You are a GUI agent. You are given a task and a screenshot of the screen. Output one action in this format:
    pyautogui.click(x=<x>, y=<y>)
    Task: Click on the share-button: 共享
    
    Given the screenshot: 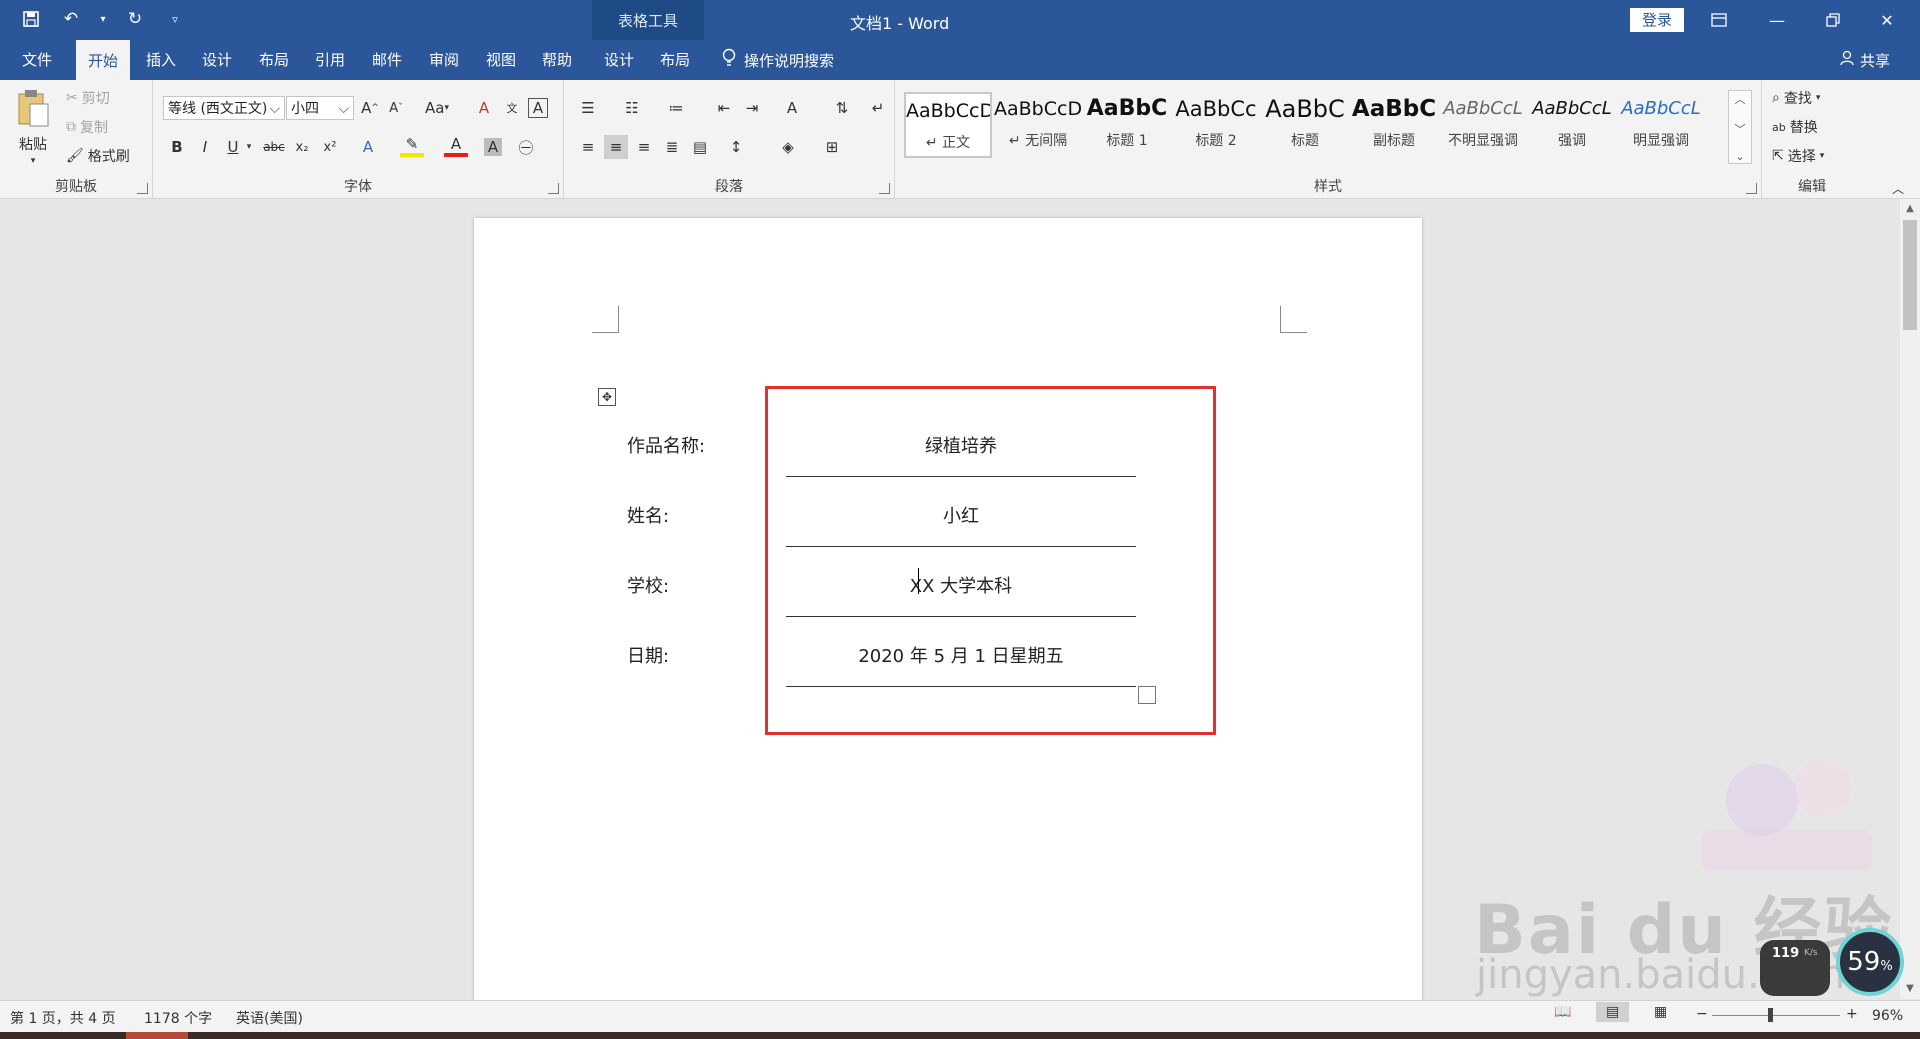 What is the action you would take?
    pyautogui.click(x=1865, y=60)
    